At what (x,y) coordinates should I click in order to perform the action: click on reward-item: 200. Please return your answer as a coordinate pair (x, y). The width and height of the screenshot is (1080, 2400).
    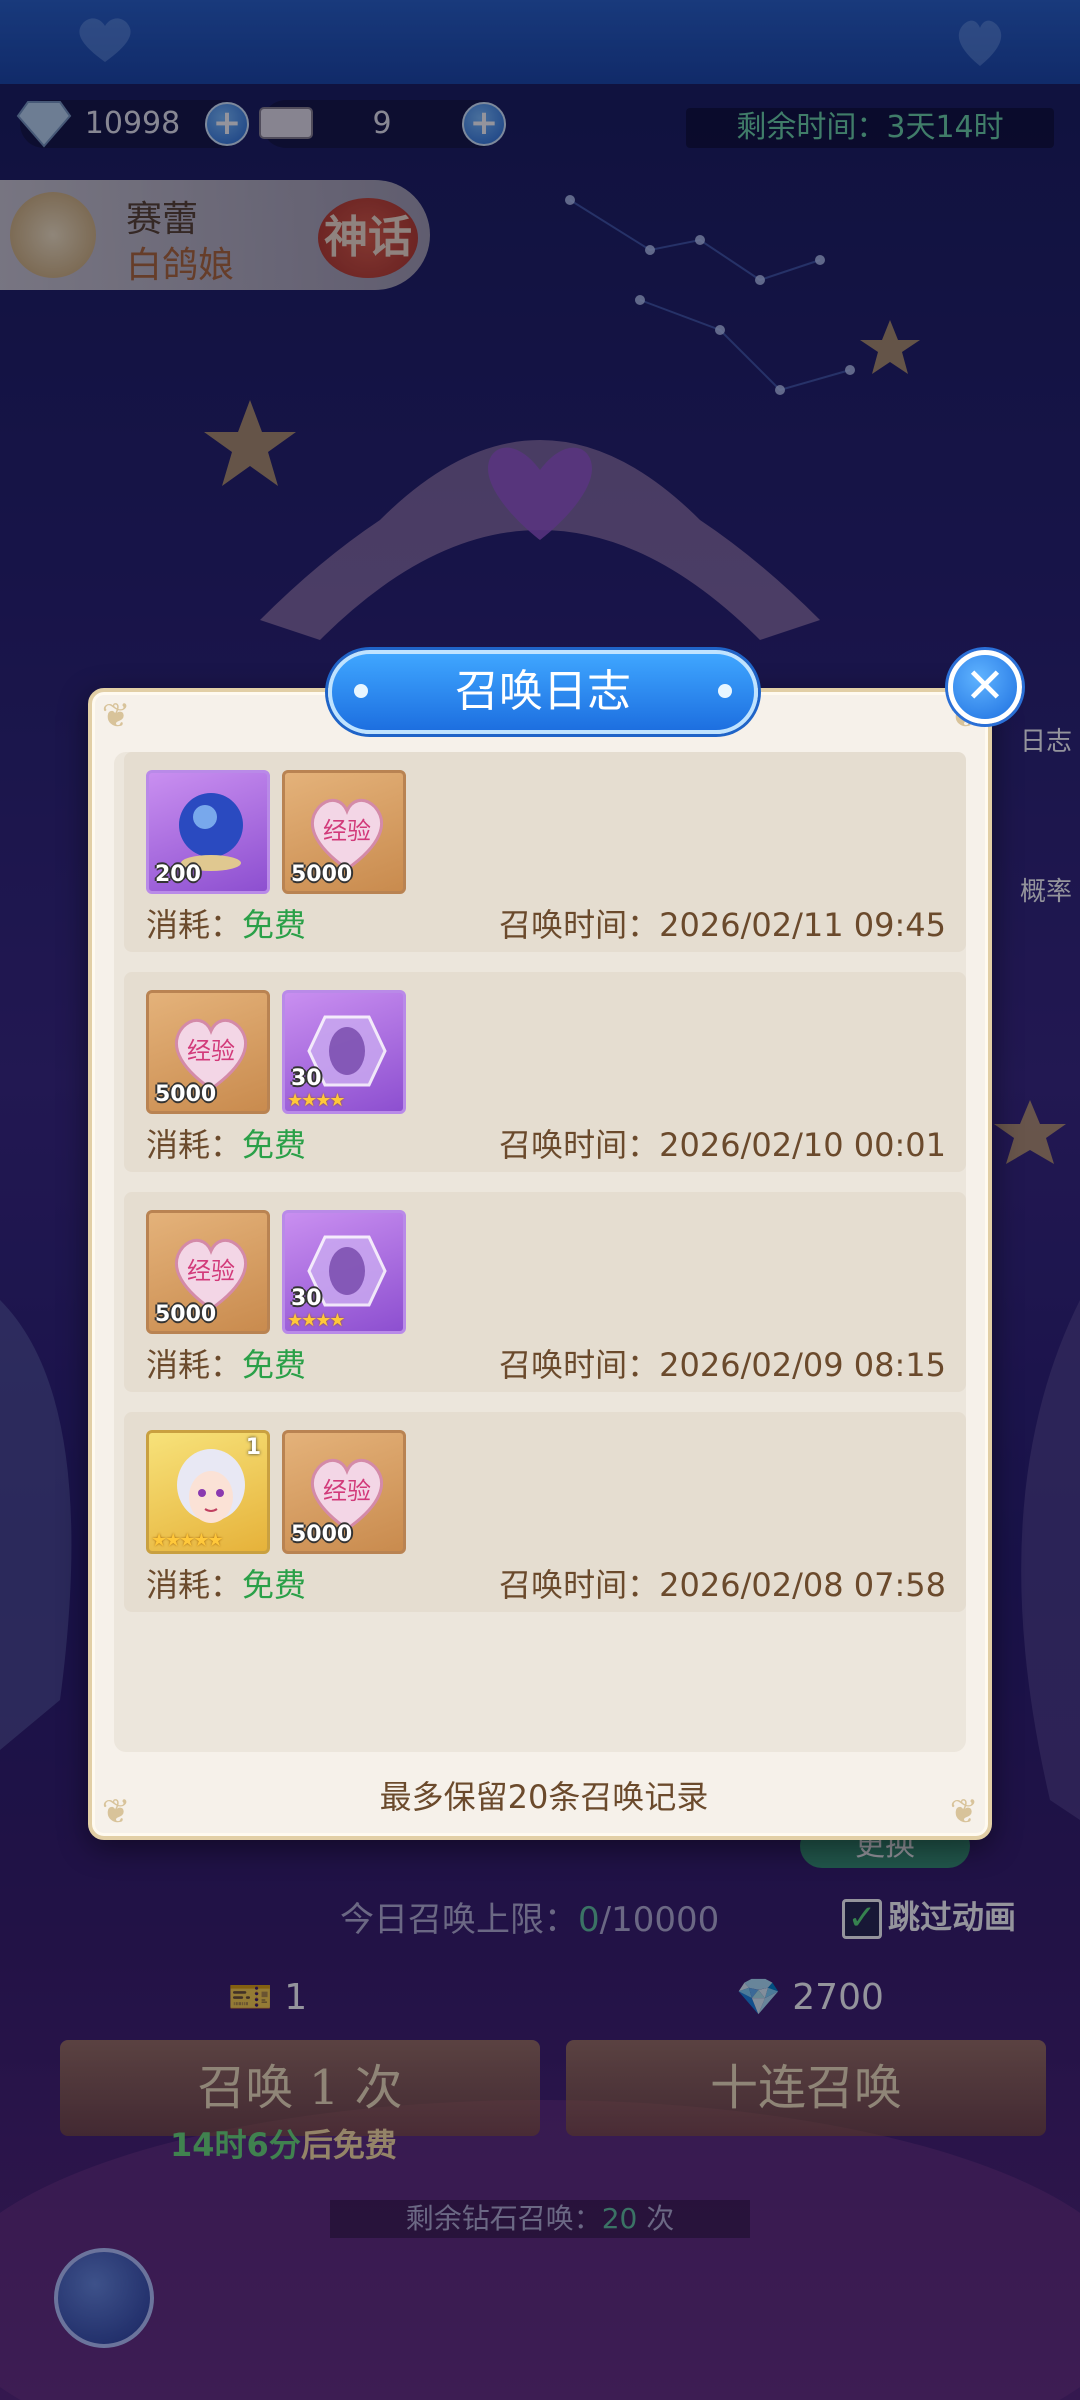
    Looking at the image, I should click on (208, 832).